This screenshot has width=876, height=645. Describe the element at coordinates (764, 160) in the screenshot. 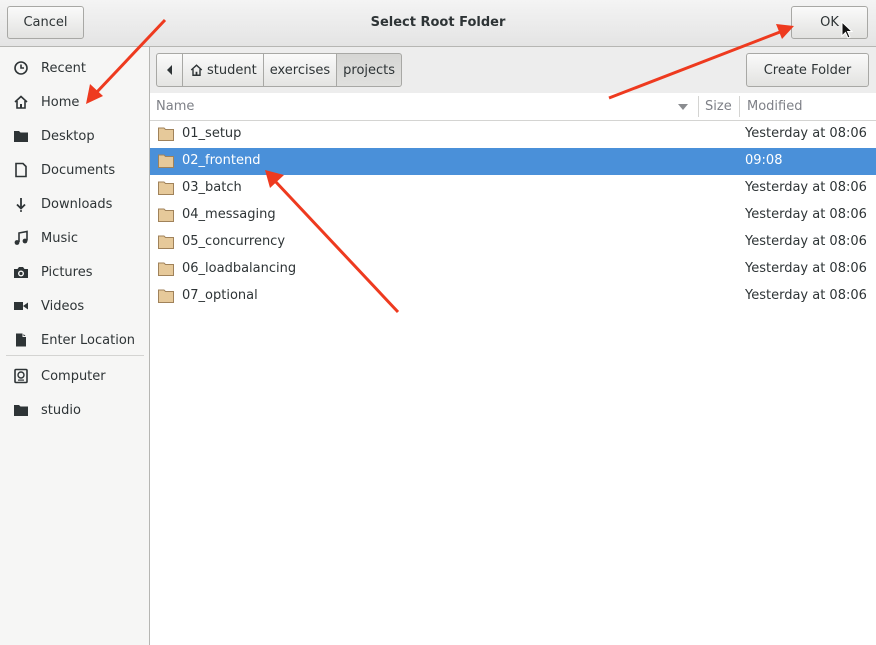

I see `file-modified: 09:08` at that location.